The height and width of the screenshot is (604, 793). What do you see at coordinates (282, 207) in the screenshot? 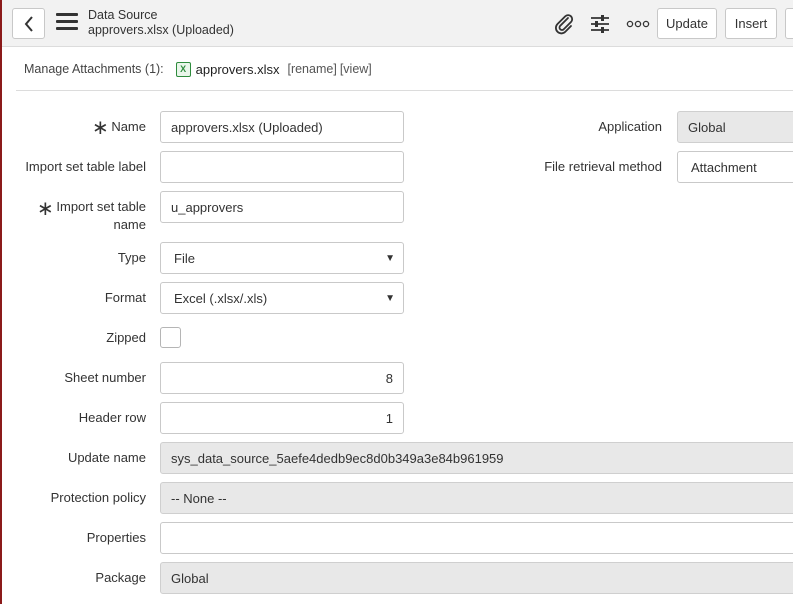
I see `import-set-name-input: u_approvers` at bounding box center [282, 207].